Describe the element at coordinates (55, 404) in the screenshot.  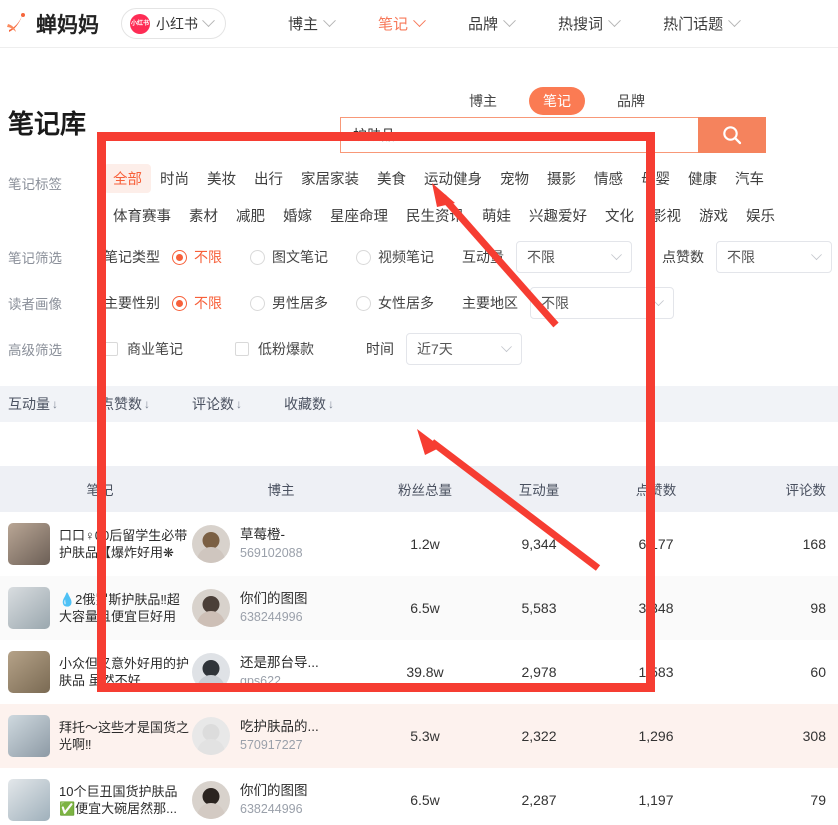
I see `sort-arrow-down-icon: ↓` at that location.